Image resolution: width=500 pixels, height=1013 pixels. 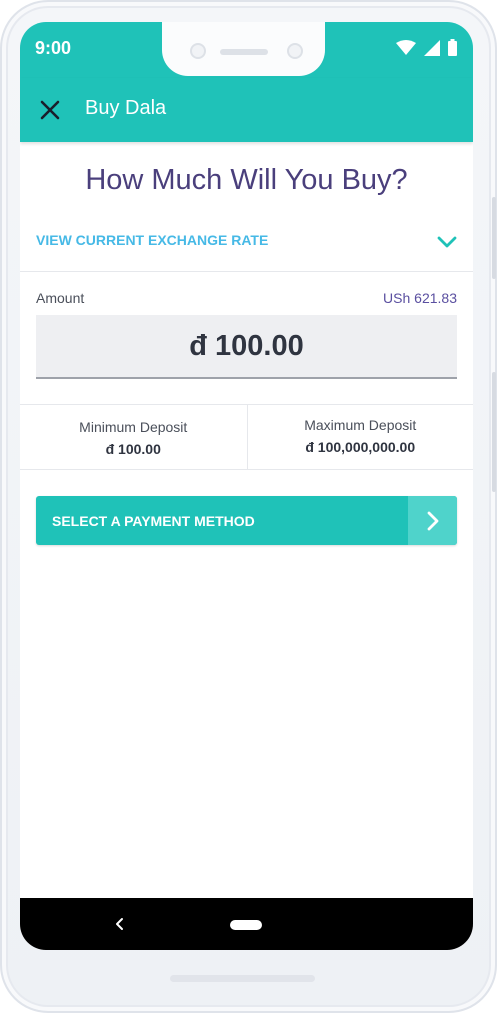 I want to click on nav-back-icon, so click(x=120, y=924).